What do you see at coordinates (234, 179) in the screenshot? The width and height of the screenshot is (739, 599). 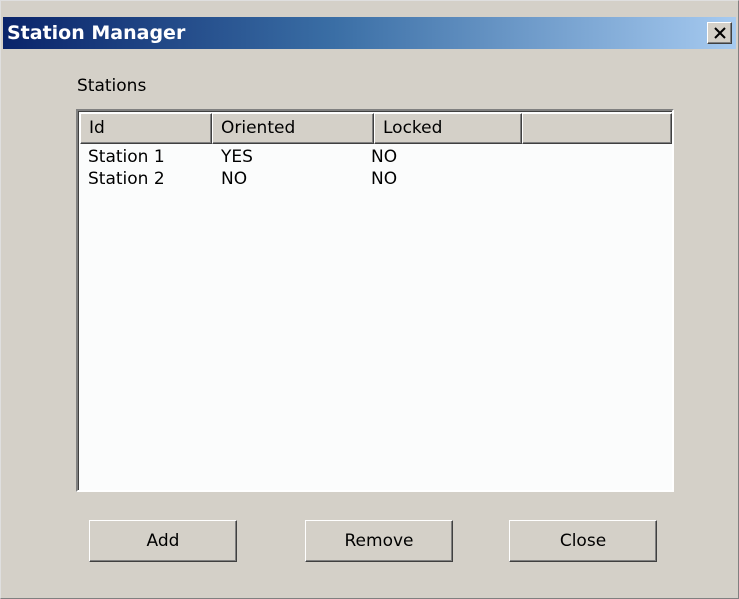 I see `cell-oriented: NO` at bounding box center [234, 179].